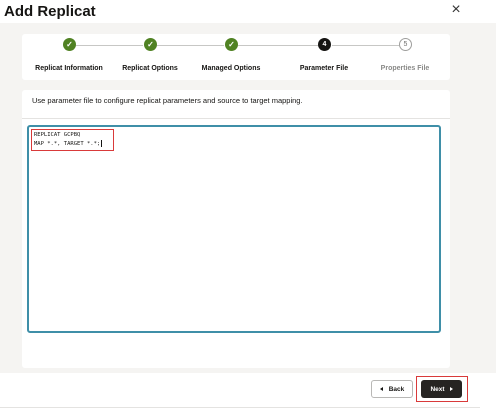 This screenshot has height=413, width=496. What do you see at coordinates (150, 44) in the screenshot?
I see `step-2-check-icon: ✓` at bounding box center [150, 44].